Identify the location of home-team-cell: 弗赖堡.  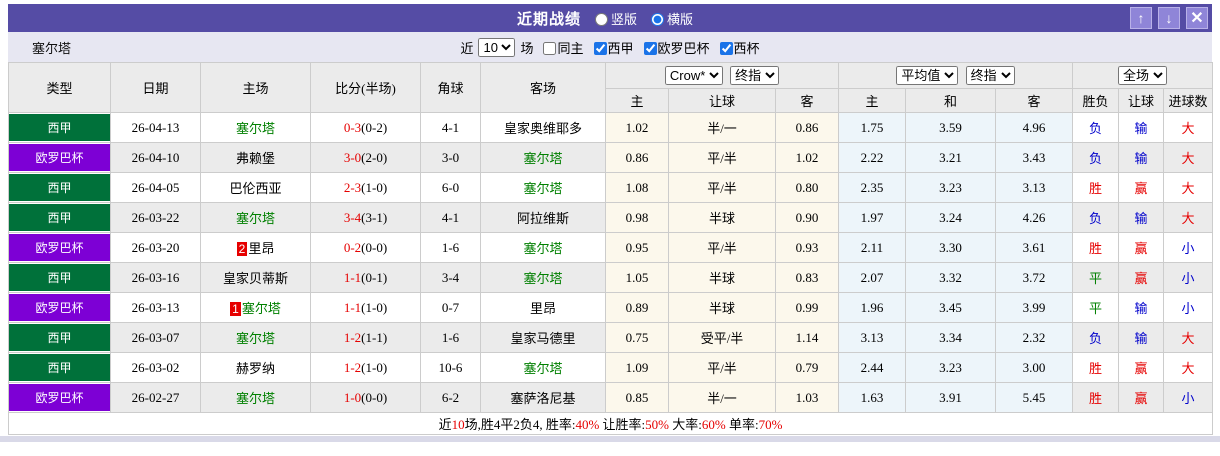
(255, 157).